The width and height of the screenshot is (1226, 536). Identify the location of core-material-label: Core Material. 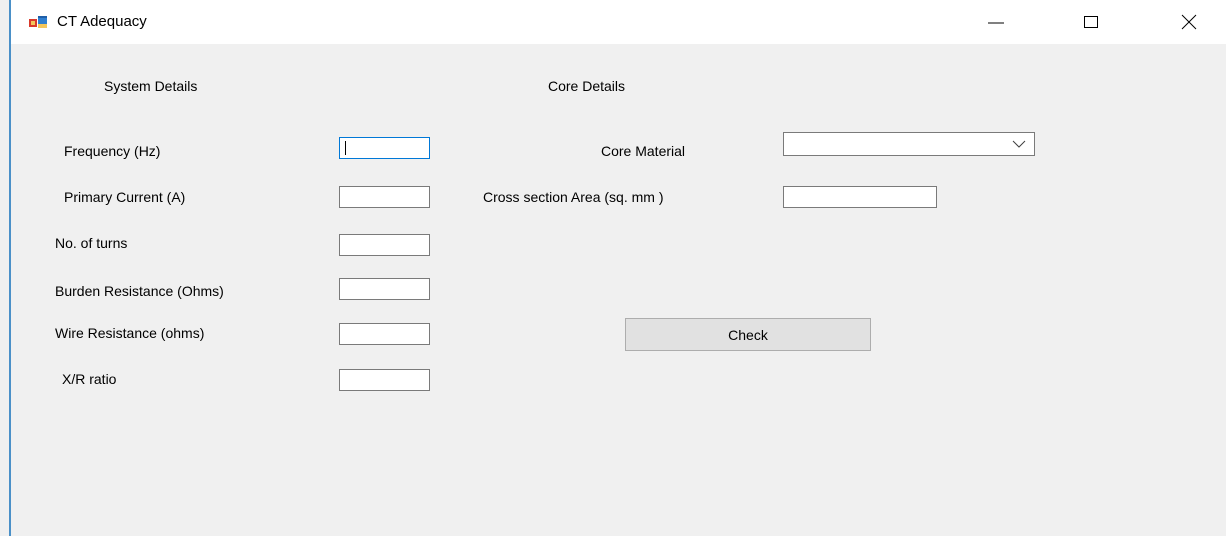
(643, 151).